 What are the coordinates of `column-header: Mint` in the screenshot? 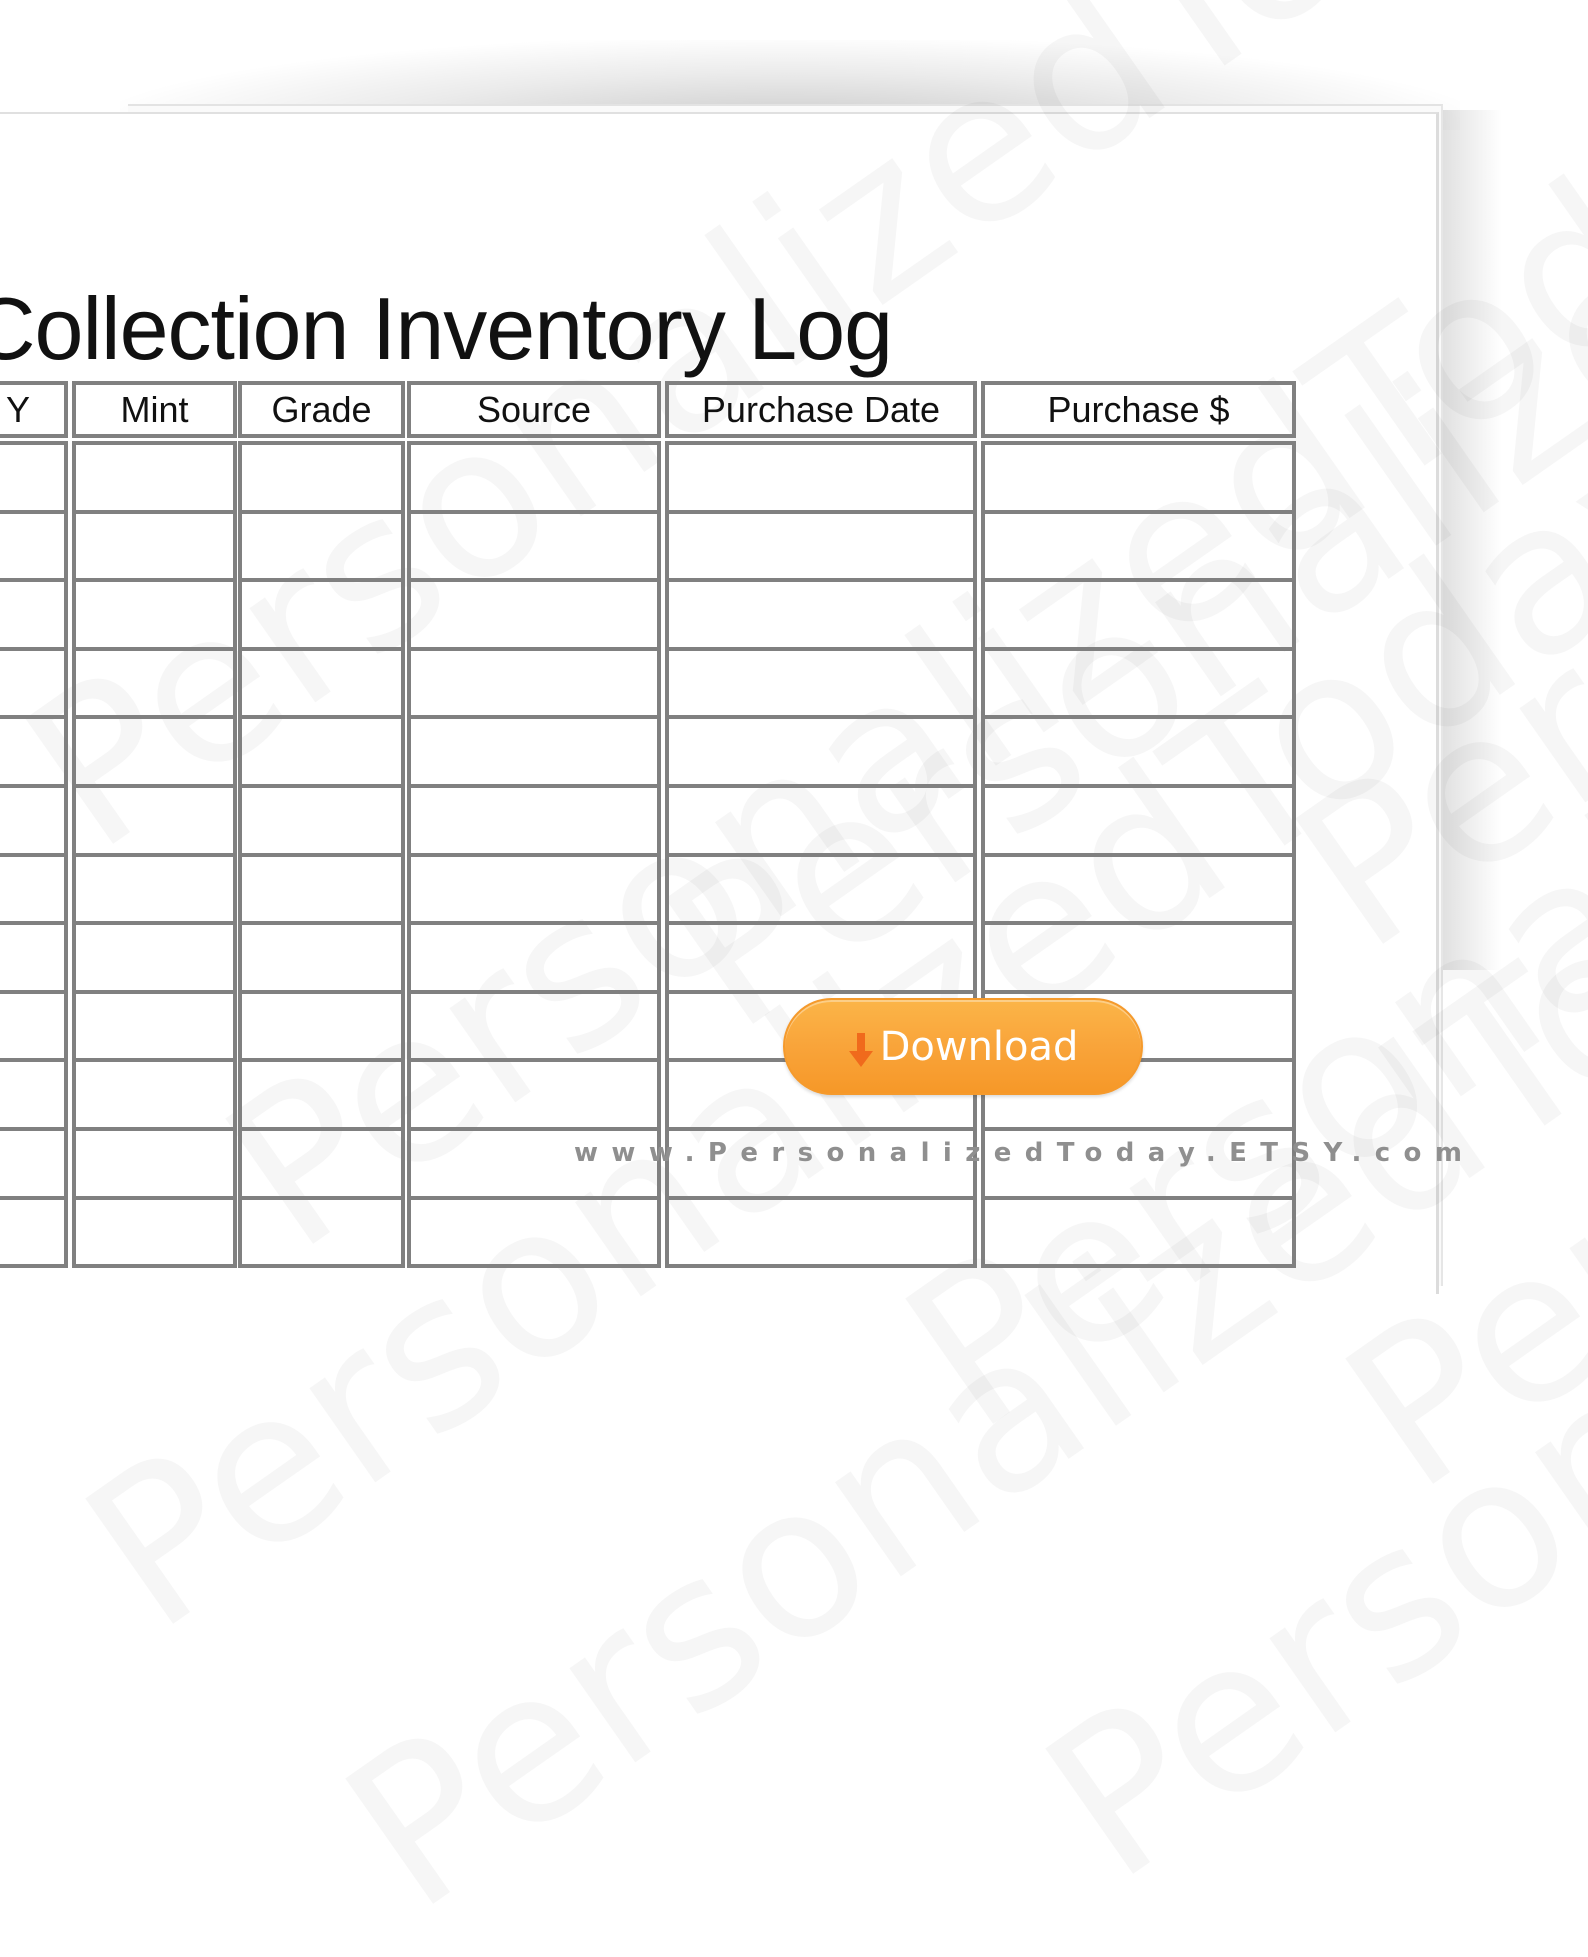 It's located at (154, 409).